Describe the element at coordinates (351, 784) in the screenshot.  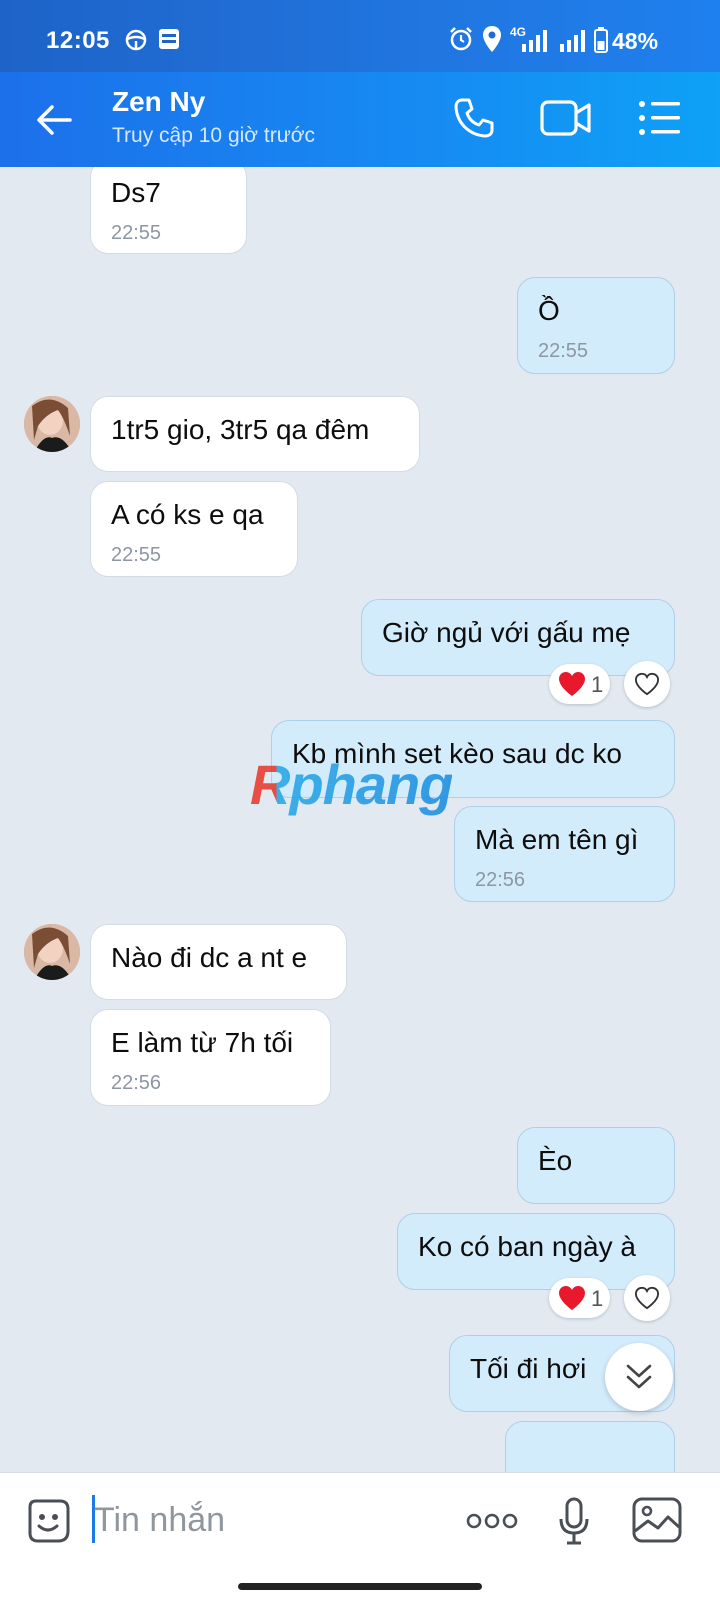
I see `watermark-logo: Rphang` at that location.